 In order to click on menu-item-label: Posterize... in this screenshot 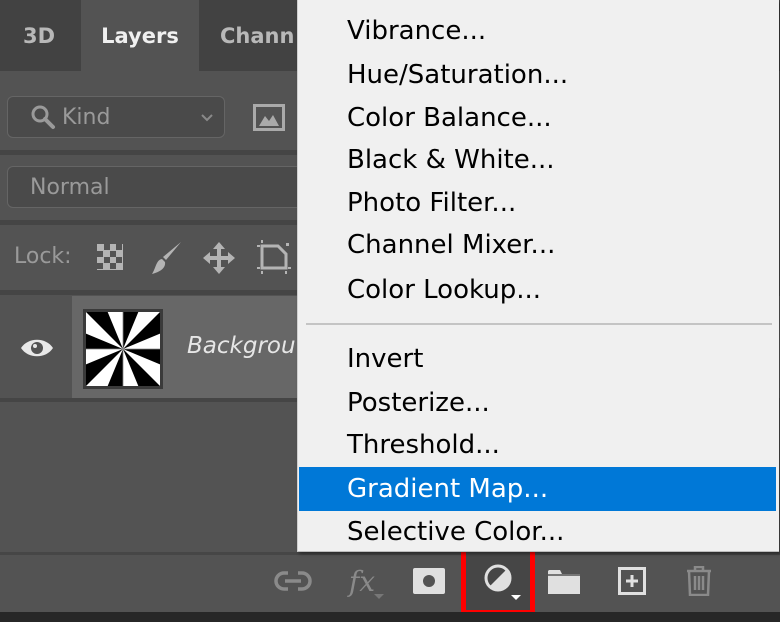, I will do `click(418, 403)`.